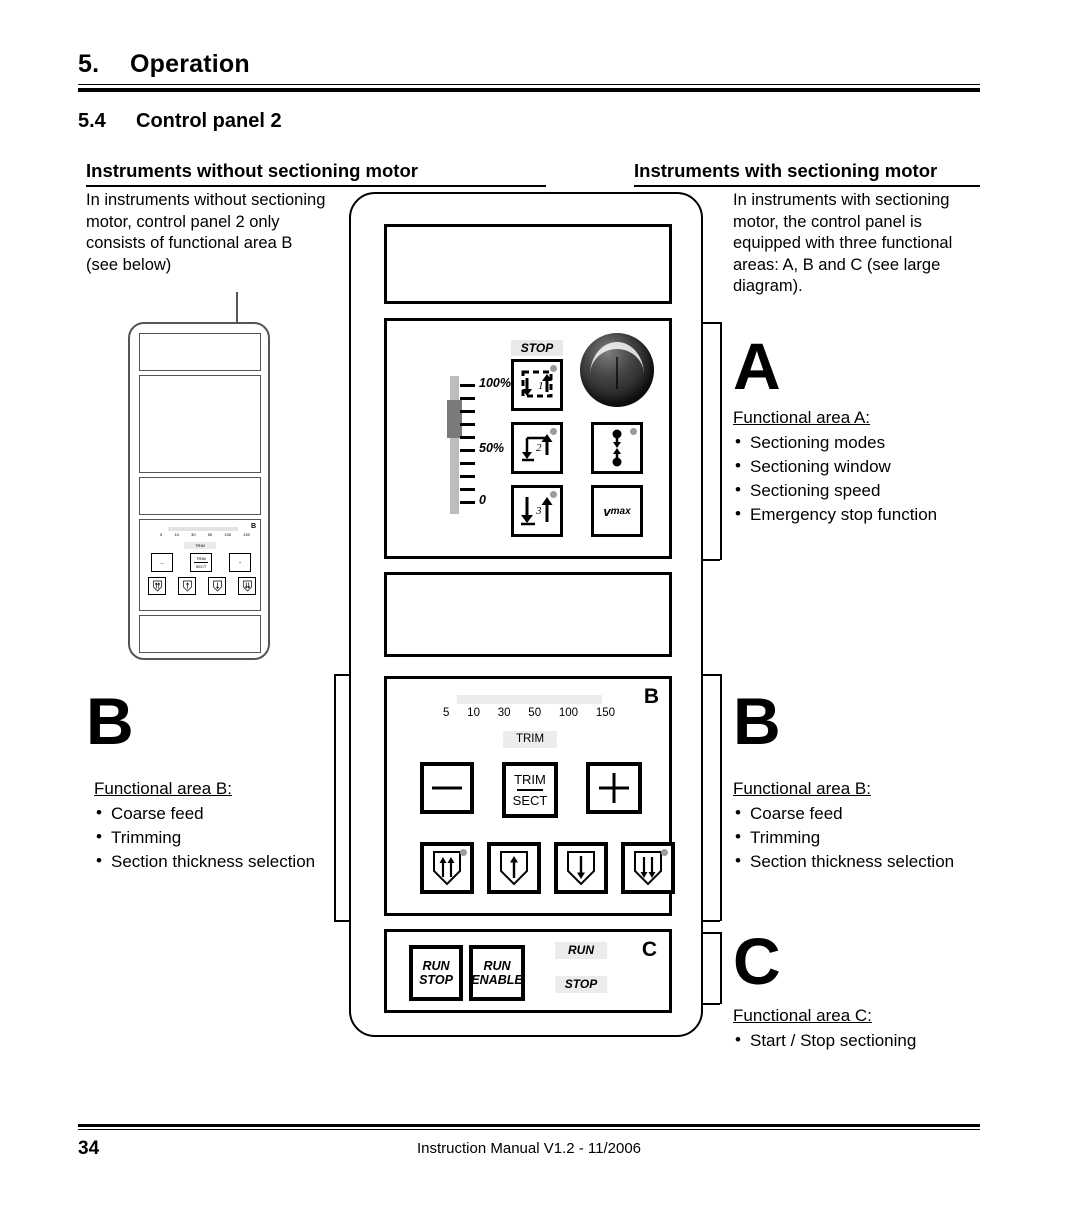  Describe the element at coordinates (253, 526) in the screenshot. I see `small-area-b-label: B` at that location.